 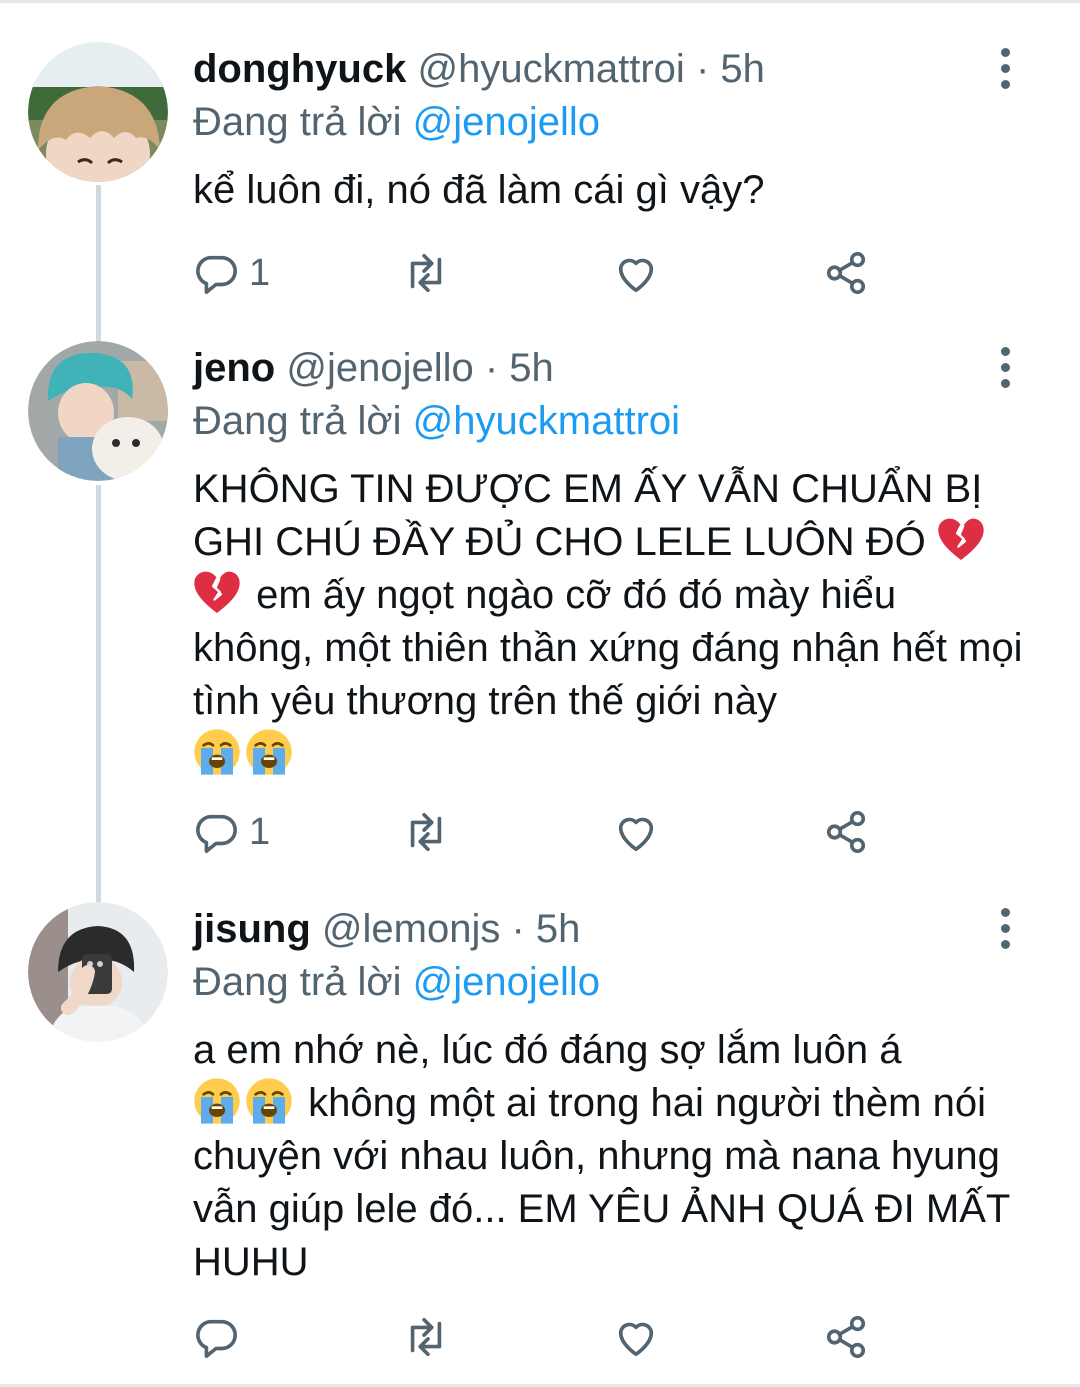 I want to click on tweet-text: kể luôn đi, nó đã làm cái gì vậy?, so click(x=479, y=190).